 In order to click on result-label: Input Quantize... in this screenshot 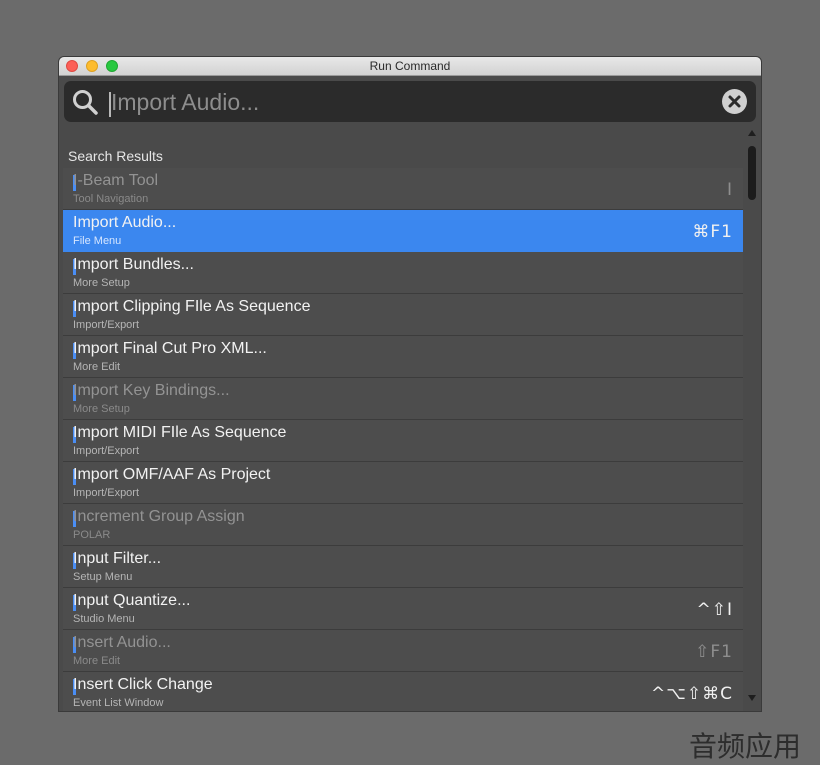, I will do `click(132, 600)`.